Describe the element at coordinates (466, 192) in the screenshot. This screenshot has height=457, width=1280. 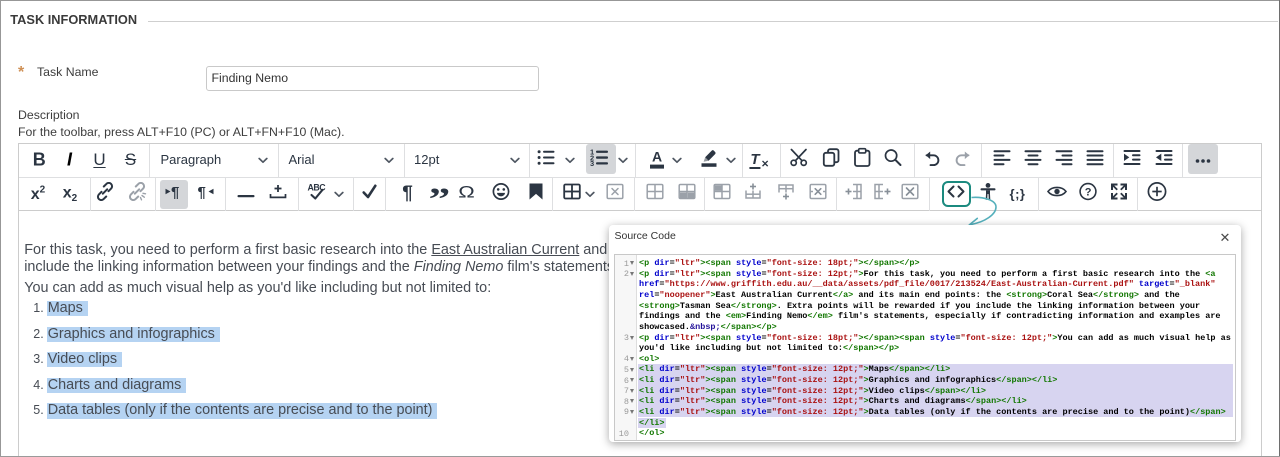
I see `svg-text: Ω` at that location.